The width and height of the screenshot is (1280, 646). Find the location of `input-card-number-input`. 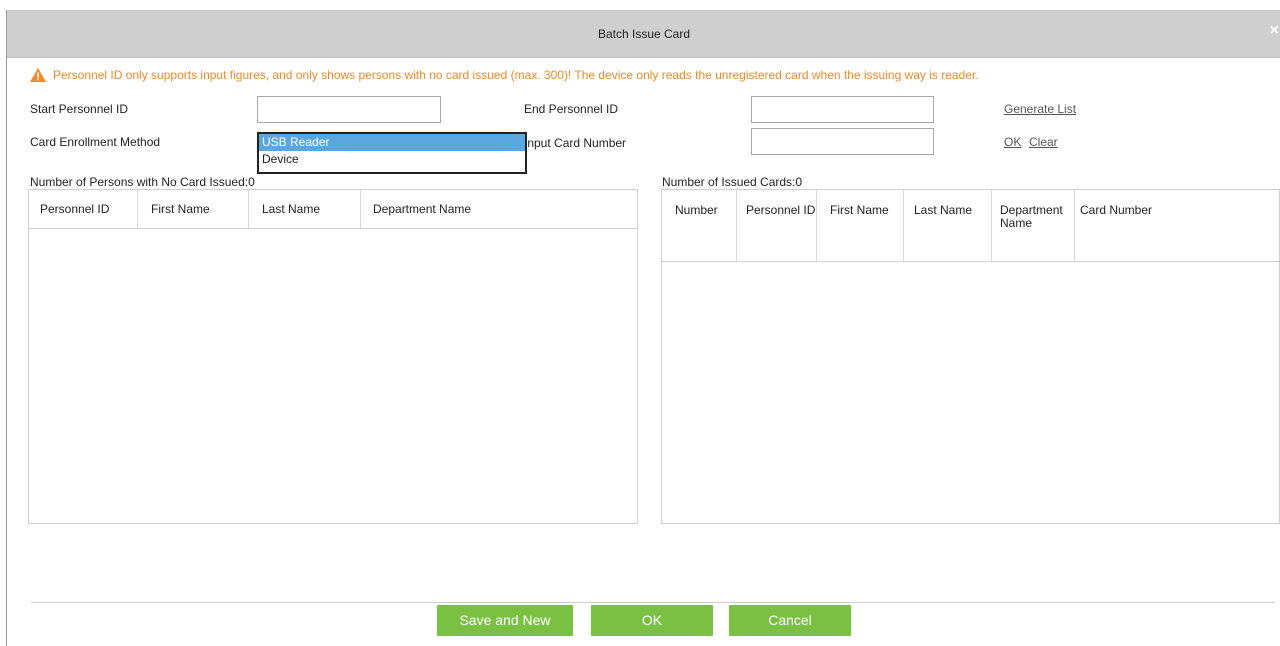

input-card-number-input is located at coordinates (842, 141).